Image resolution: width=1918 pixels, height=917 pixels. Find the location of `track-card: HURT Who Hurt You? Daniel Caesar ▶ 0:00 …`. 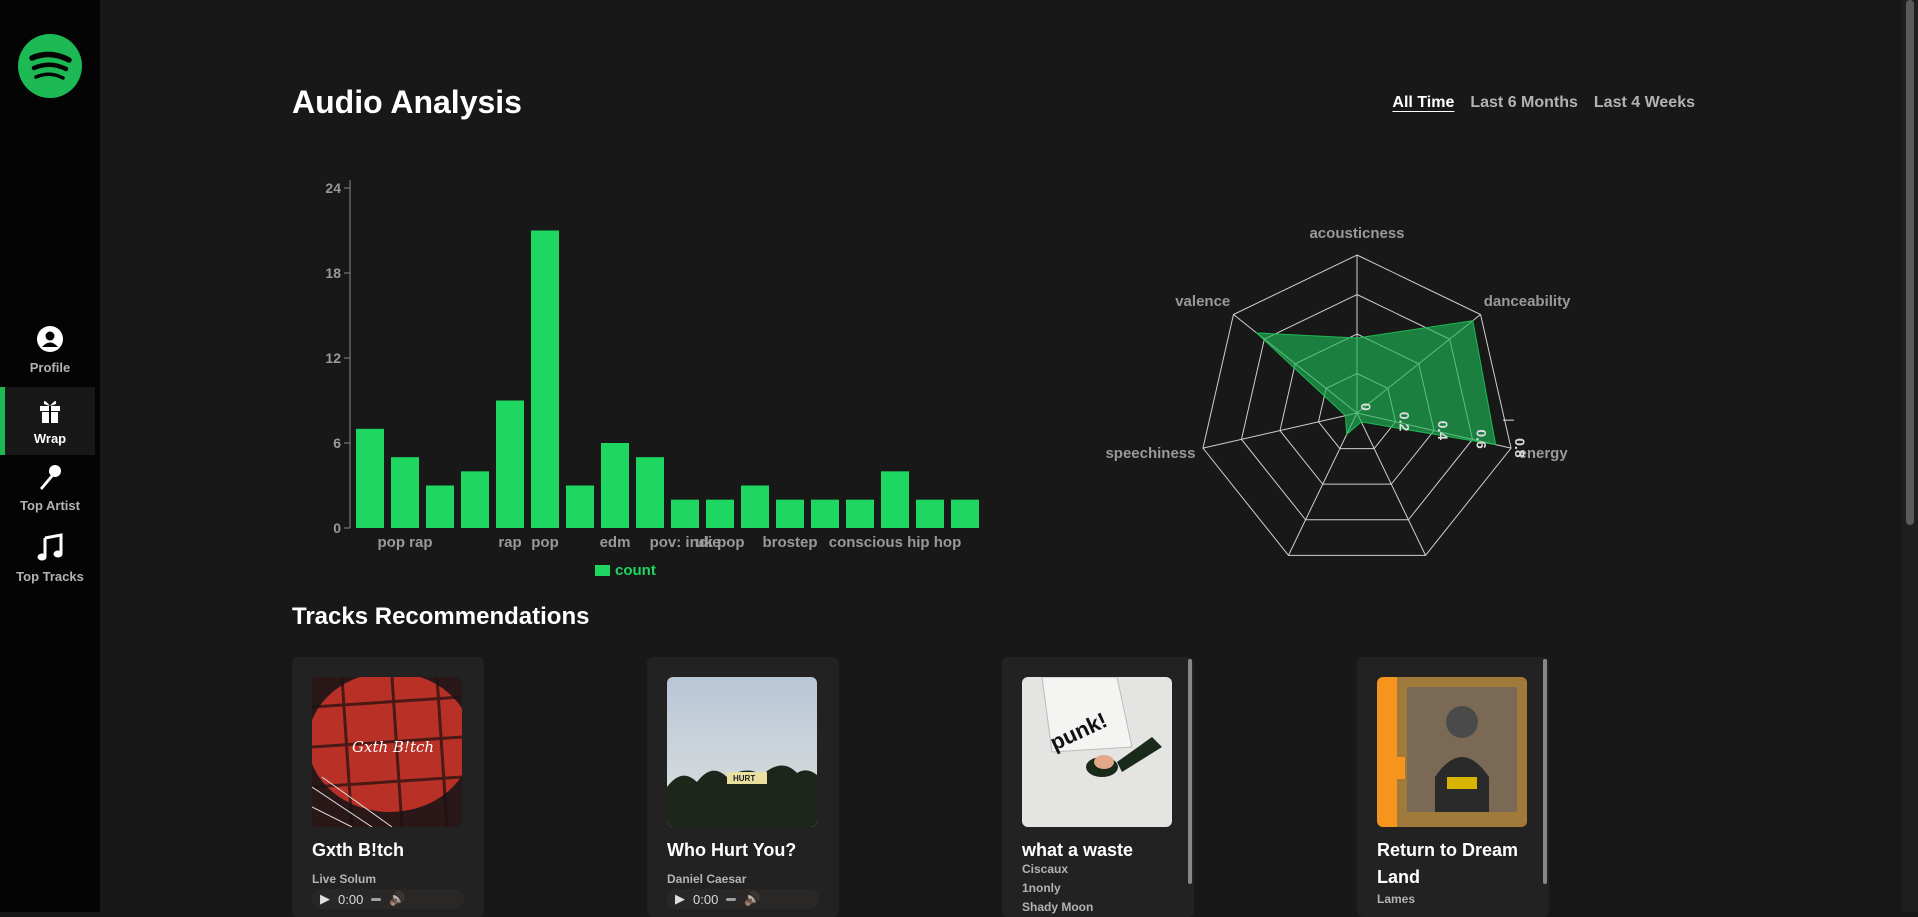

track-card: HURT Who Hurt You? Daniel Caesar ▶ 0:00 … is located at coordinates (743, 787).